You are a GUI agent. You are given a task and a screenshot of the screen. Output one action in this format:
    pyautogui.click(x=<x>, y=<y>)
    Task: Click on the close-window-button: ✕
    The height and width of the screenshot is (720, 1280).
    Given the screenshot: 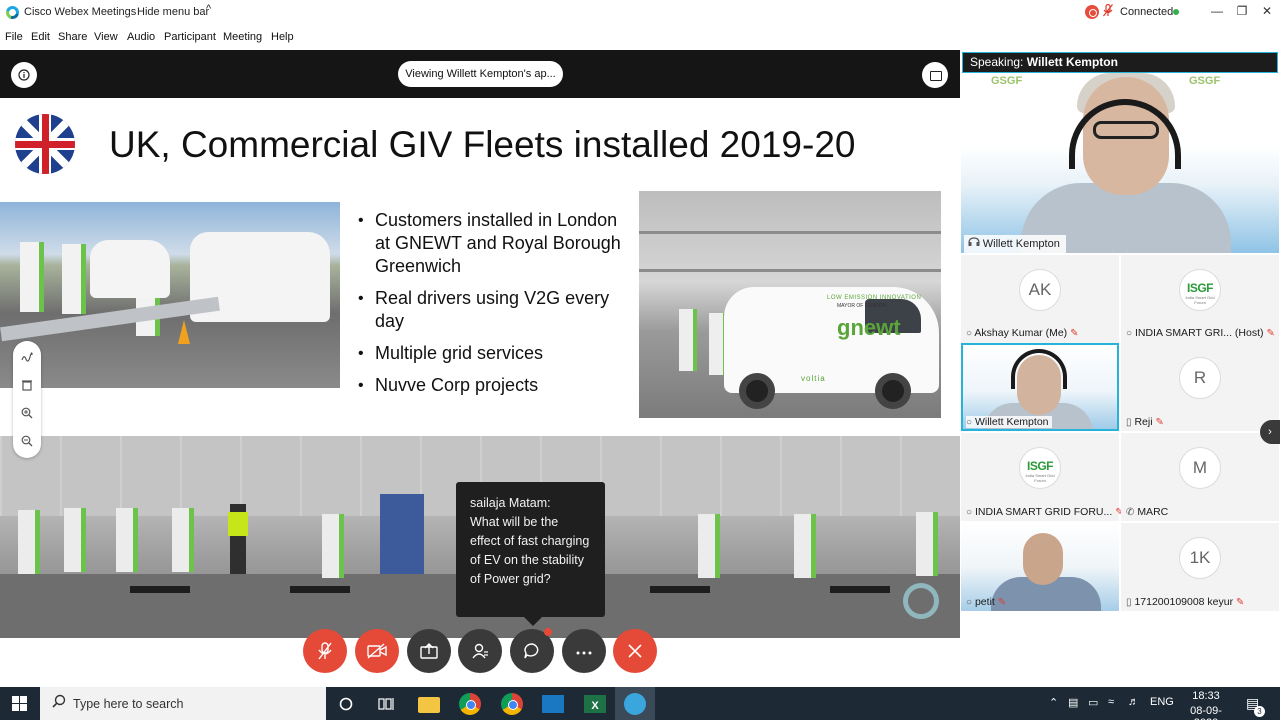 What is the action you would take?
    pyautogui.click(x=1267, y=13)
    